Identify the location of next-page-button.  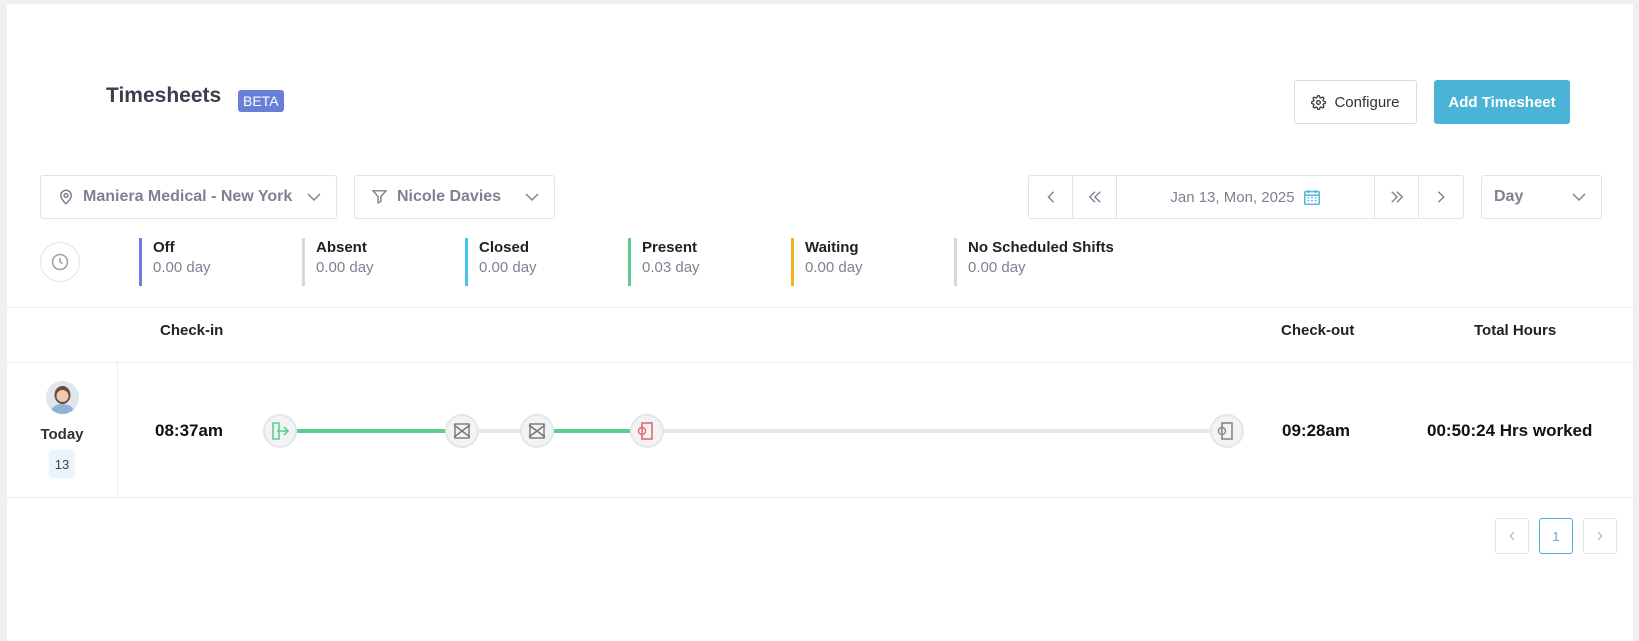
(1600, 536).